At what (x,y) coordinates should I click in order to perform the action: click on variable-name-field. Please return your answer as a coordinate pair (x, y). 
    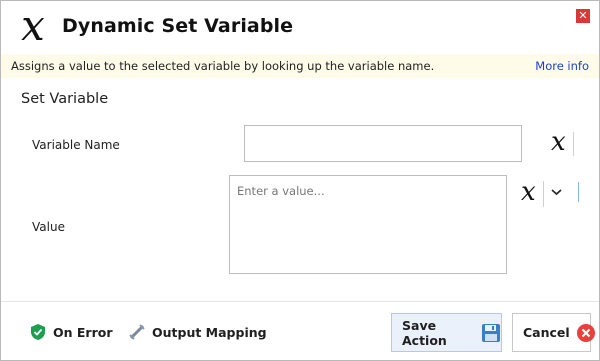
    Looking at the image, I should click on (383, 143).